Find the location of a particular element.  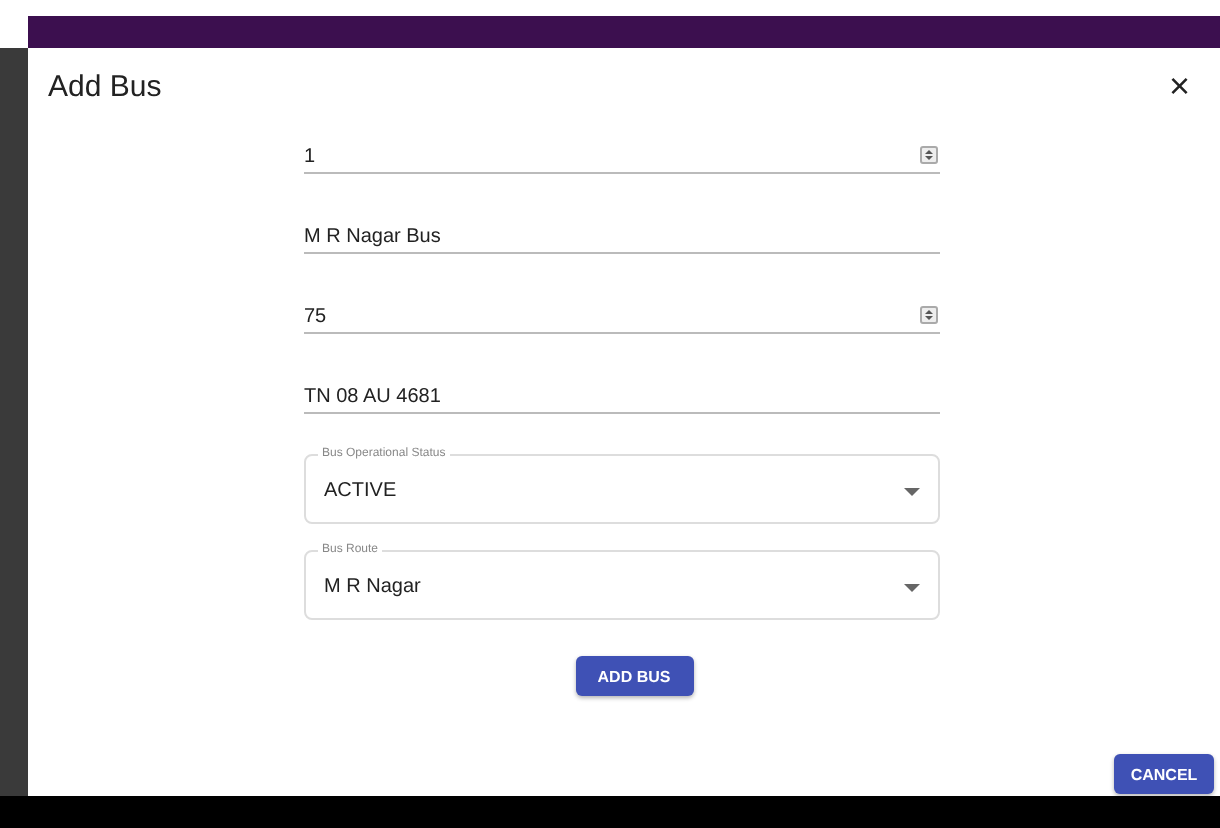

input-field: TN 08 AU 4681 is located at coordinates (622, 395).